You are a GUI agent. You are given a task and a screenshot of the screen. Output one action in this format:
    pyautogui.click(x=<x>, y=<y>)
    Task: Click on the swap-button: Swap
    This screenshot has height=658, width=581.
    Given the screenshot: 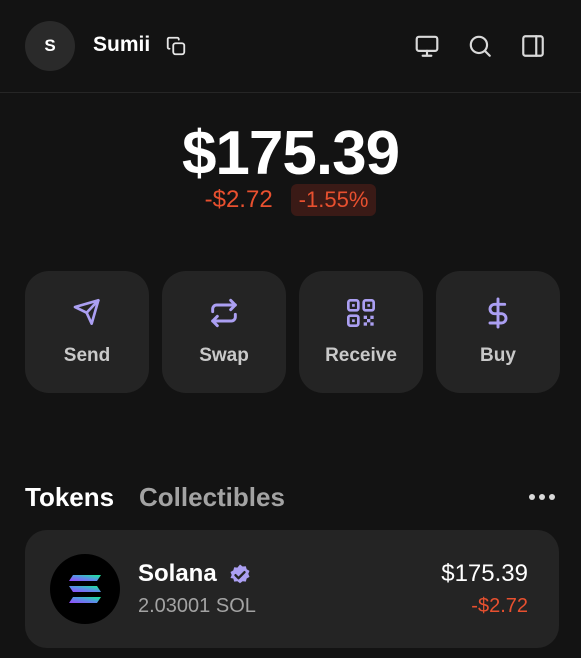 What is the action you would take?
    pyautogui.click(x=224, y=332)
    